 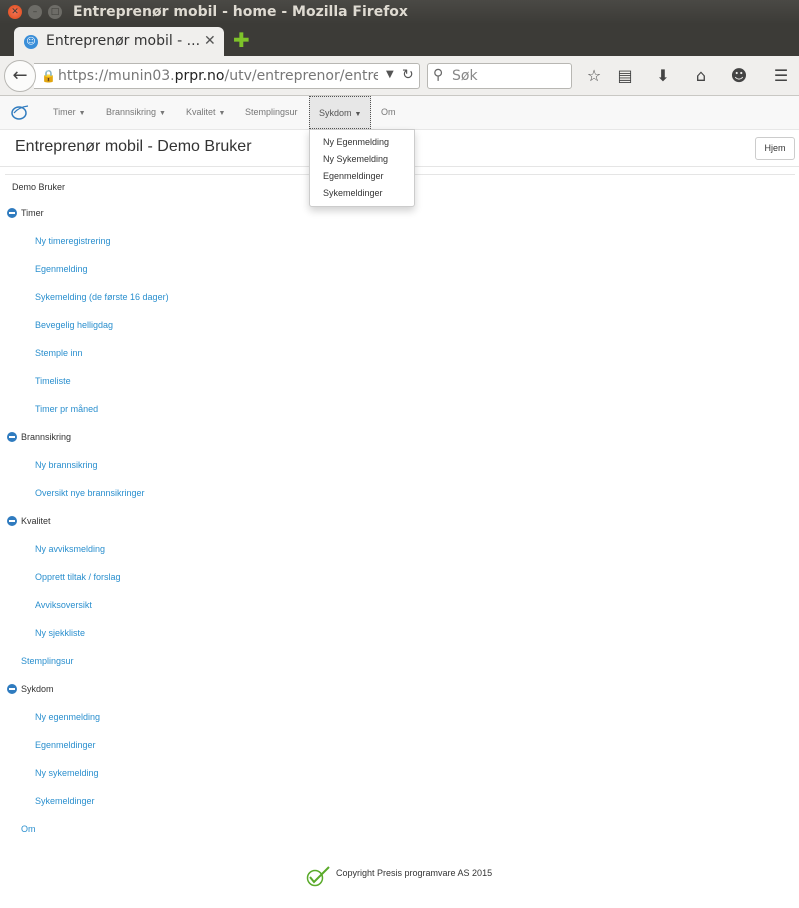 I want to click on link-avviksoversikt: Avviksoversikt, so click(x=63, y=605).